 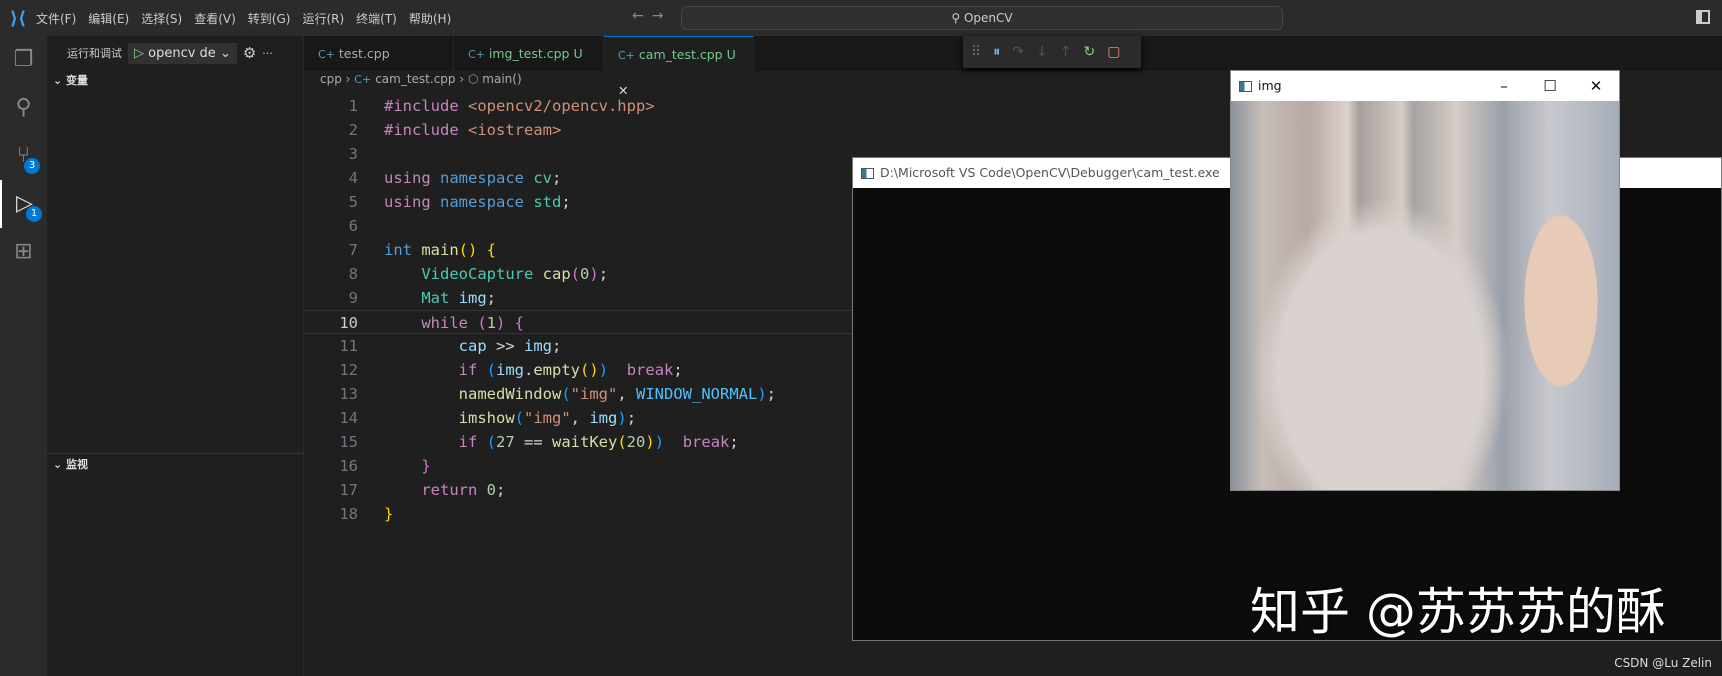 I want to click on img-title-bar: img – ☐ ✕, so click(x=1425, y=86).